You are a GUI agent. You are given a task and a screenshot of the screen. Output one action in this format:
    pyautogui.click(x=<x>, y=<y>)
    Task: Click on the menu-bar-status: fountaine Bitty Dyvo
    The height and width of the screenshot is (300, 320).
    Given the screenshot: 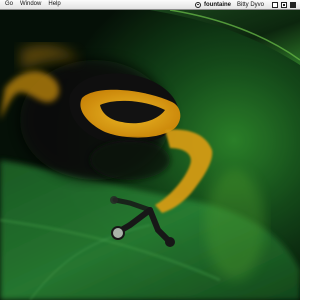 What is the action you would take?
    pyautogui.click(x=245, y=4)
    